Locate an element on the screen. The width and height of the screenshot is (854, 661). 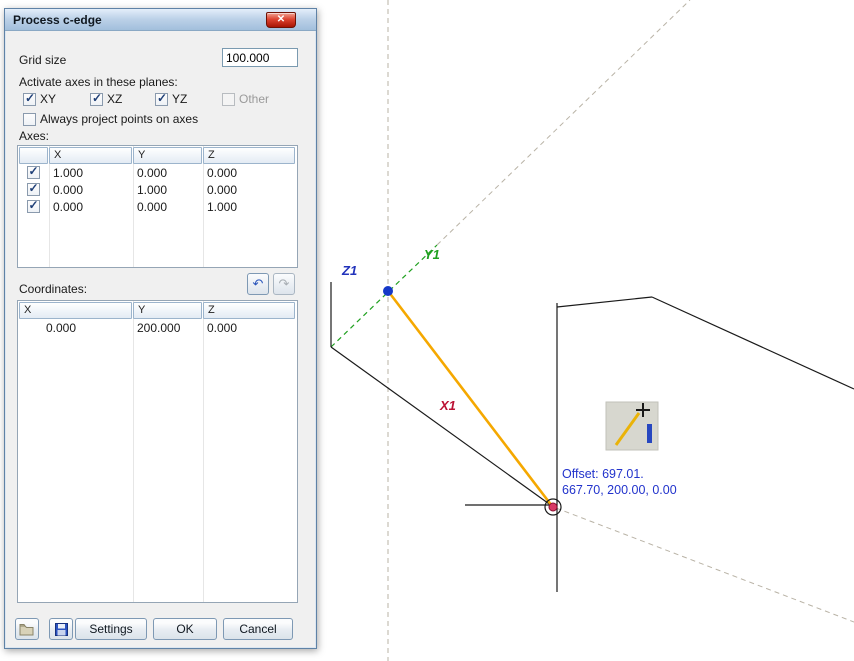
active-edge-line is located at coordinates (470, 398).